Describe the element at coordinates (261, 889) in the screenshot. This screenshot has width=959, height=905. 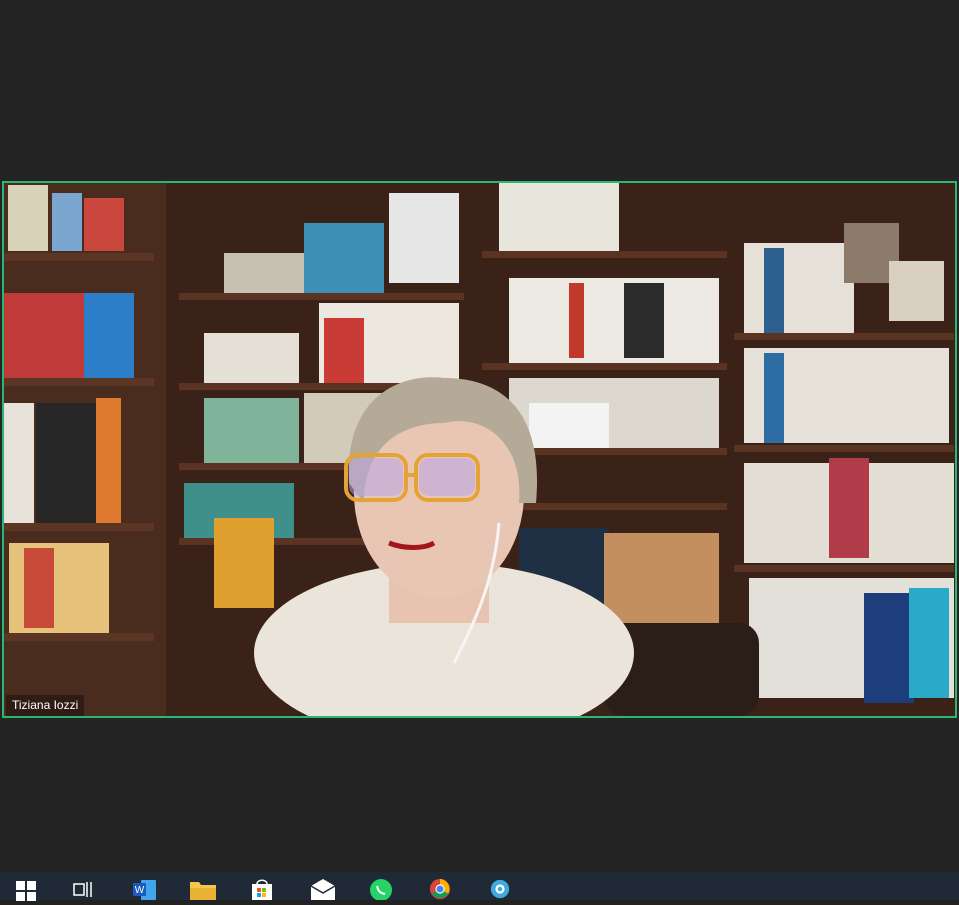
I see `store-icon` at that location.